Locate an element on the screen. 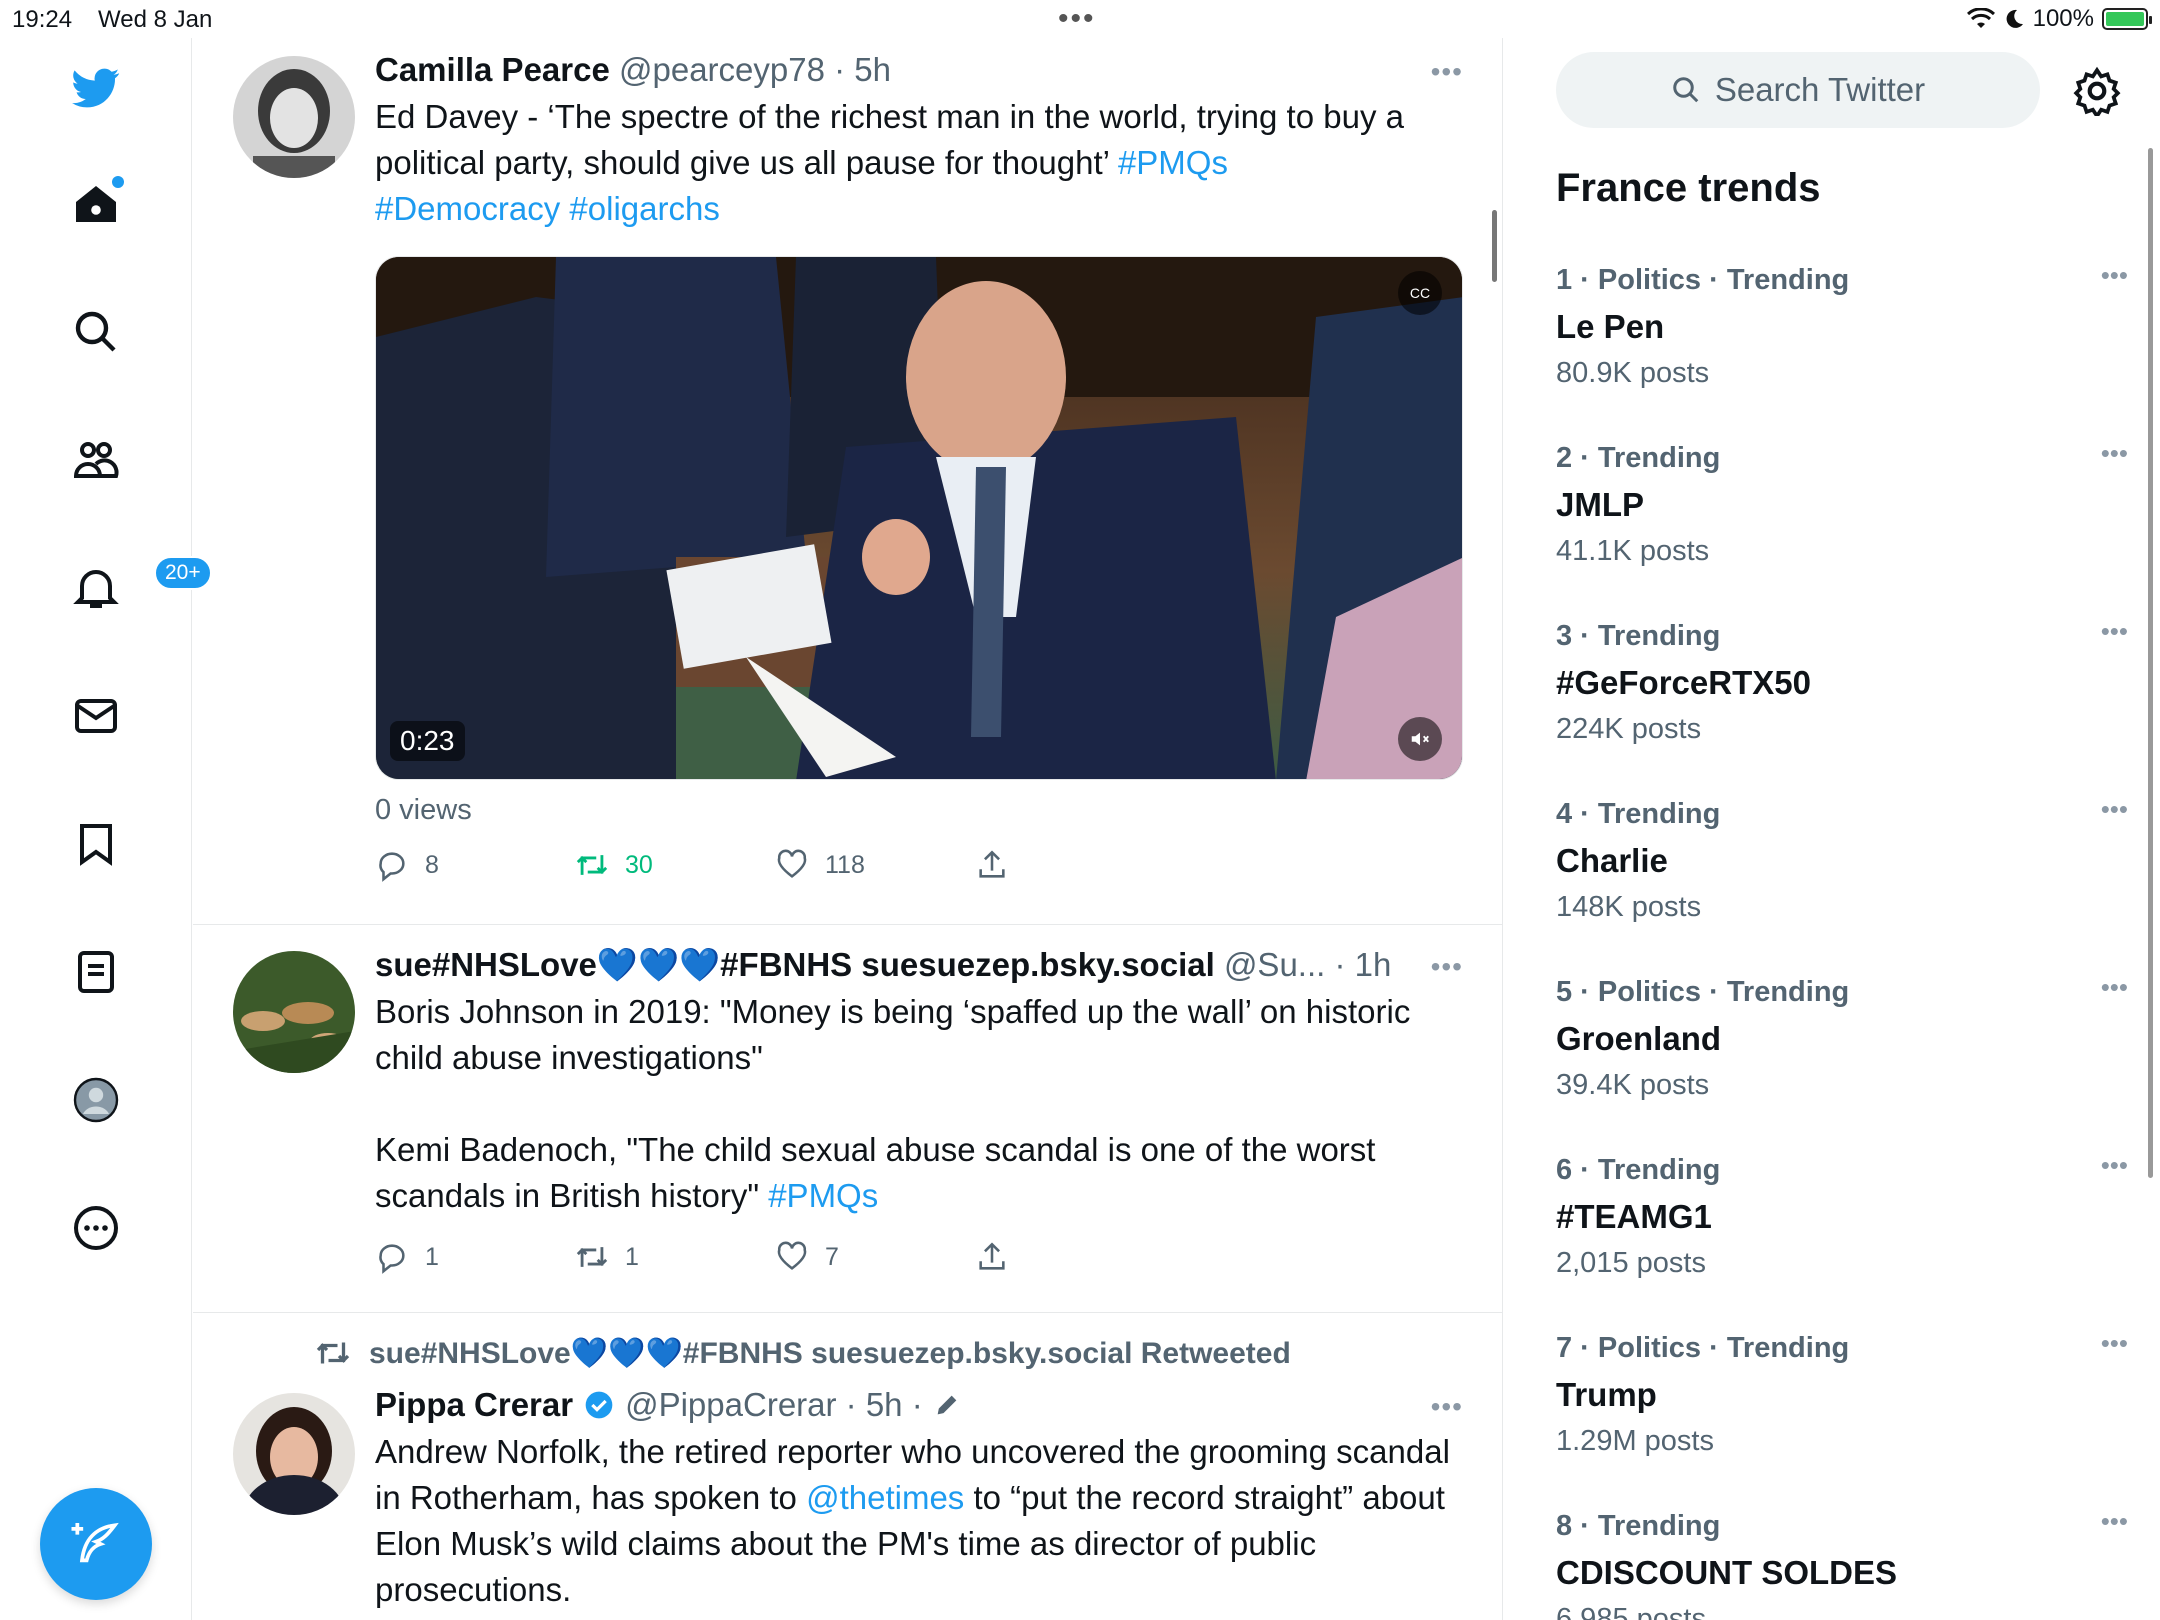  trend-count: 1.29M posts is located at coordinates (1635, 1441).